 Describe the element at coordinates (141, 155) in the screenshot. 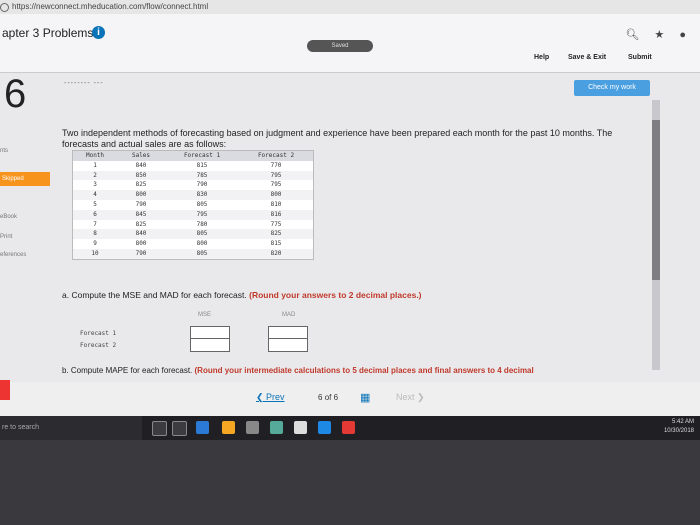

I see `column-header-sales: Sales` at that location.